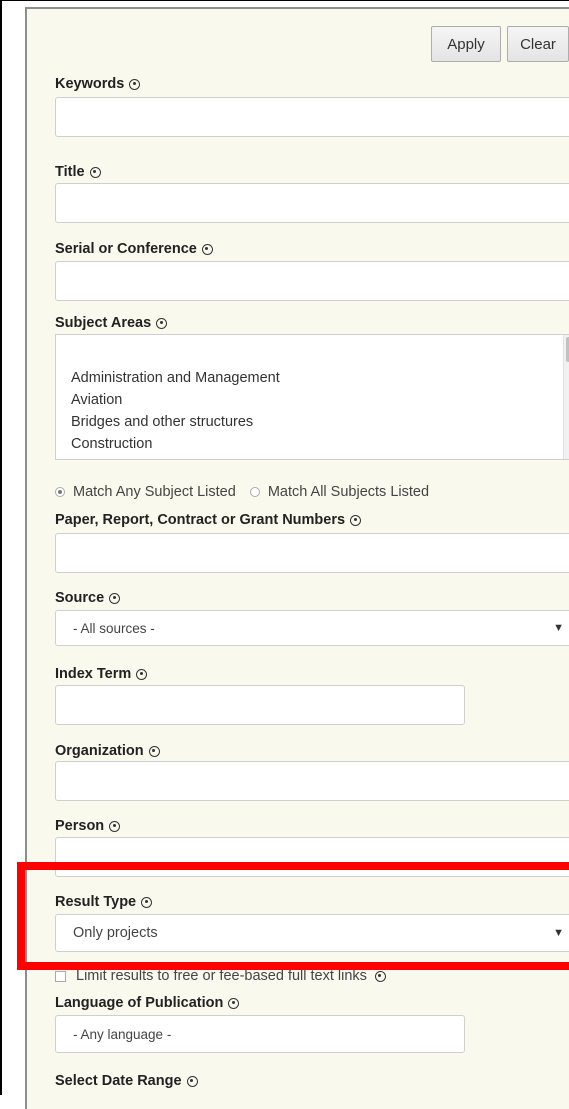  Describe the element at coordinates (80, 598) in the screenshot. I see `source-label-text: Source` at that location.